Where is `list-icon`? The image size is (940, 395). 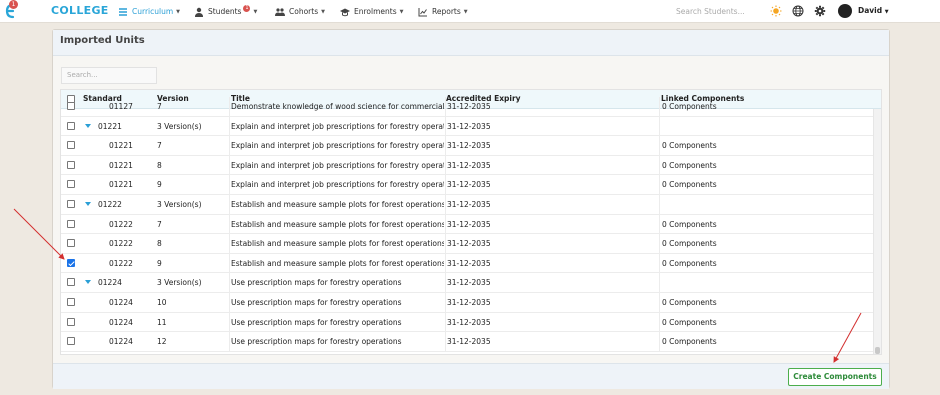
list-icon is located at coordinates (123, 11).